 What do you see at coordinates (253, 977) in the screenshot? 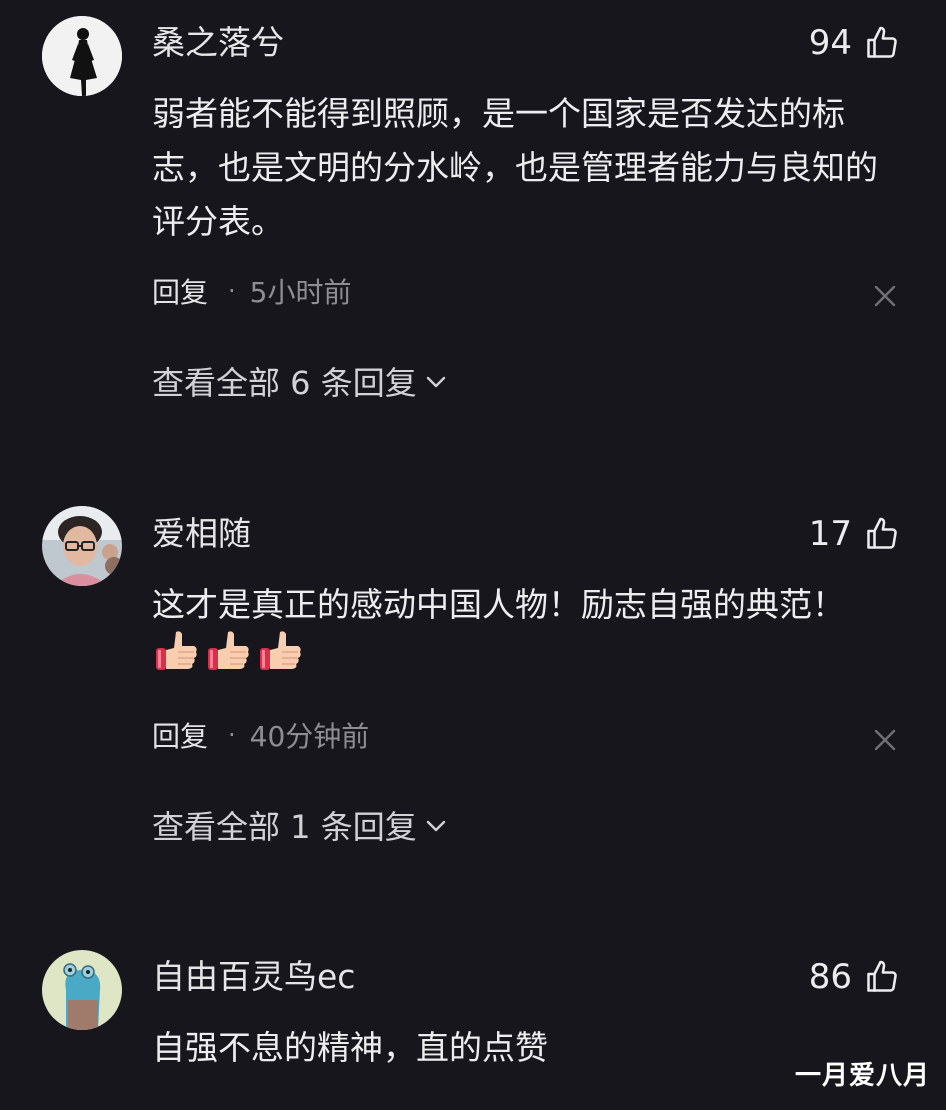
I see `username: 自由百灵鸟ec` at bounding box center [253, 977].